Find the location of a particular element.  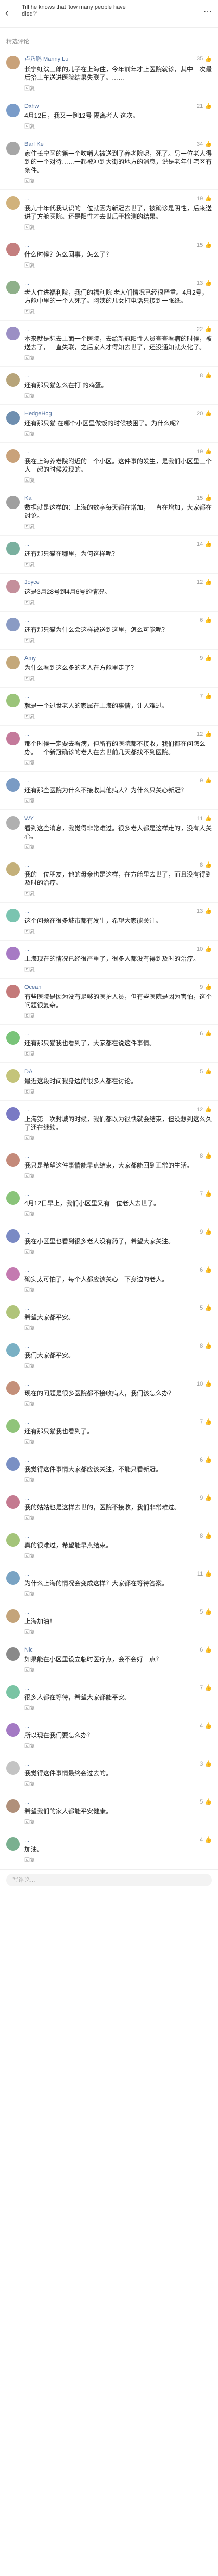

like-button: 35 👍 is located at coordinates (204, 59).